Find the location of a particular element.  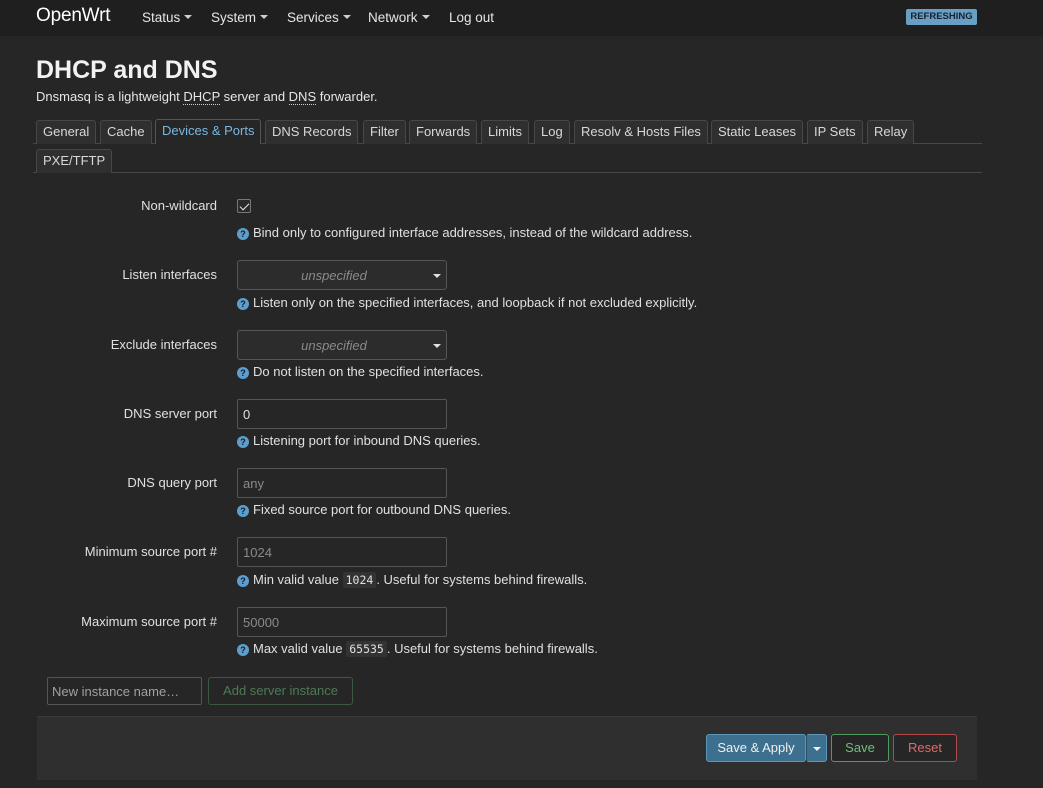

new-instance-name-input is located at coordinates (124, 691).